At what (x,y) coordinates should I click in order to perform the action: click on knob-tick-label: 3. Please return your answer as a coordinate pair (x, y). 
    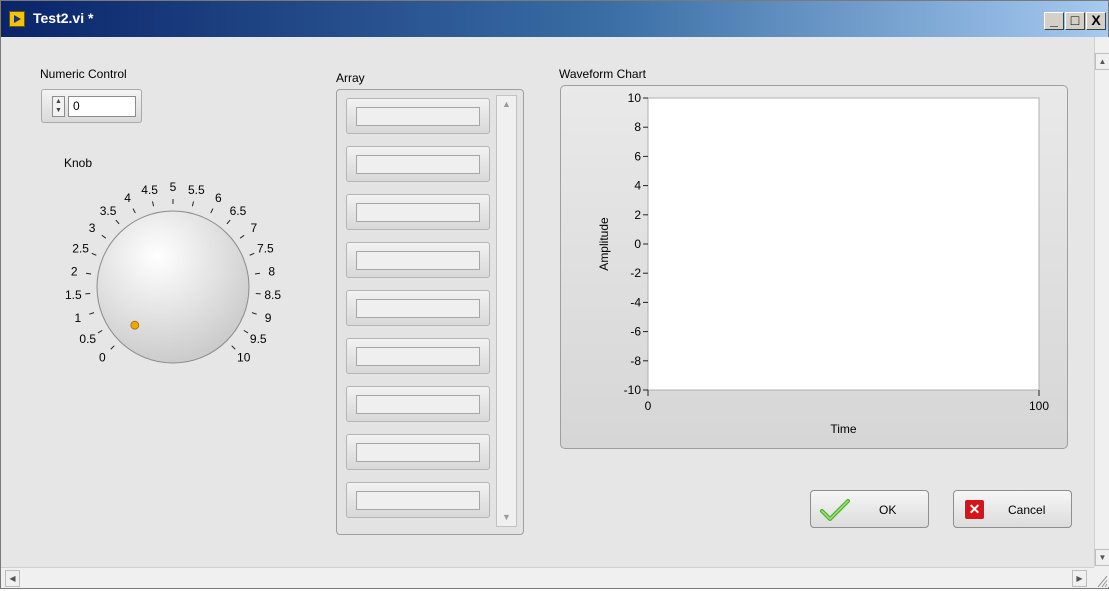
    Looking at the image, I should click on (92, 228).